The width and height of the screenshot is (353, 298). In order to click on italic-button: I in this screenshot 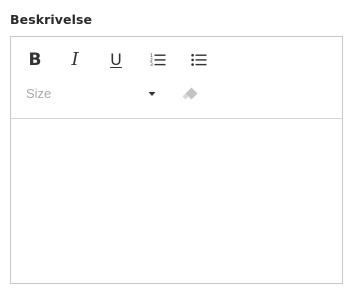, I will do `click(75, 60)`.